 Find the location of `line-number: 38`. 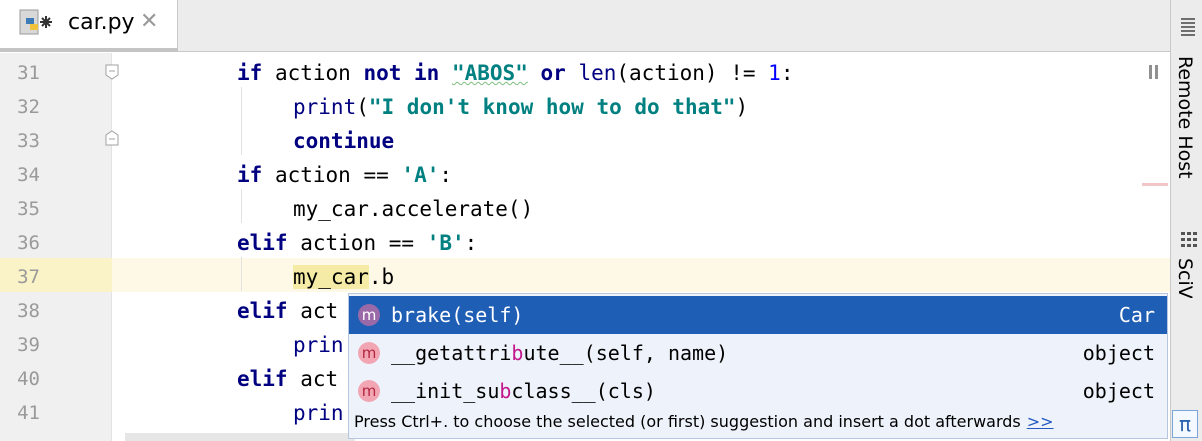

line-number: 38 is located at coordinates (28, 311).